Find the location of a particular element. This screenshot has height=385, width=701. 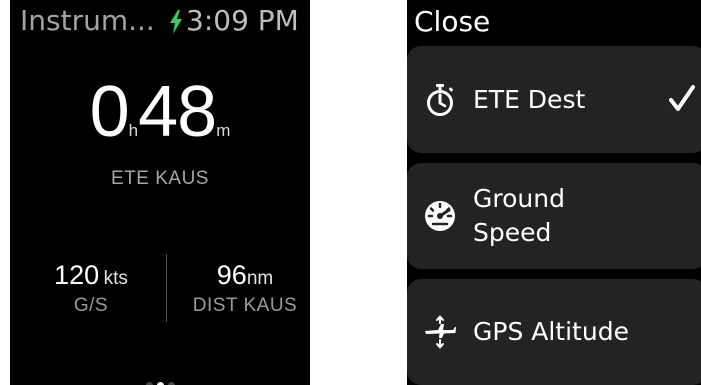

distance-stat: 96nm DIST KAUS is located at coordinates (245, 289).